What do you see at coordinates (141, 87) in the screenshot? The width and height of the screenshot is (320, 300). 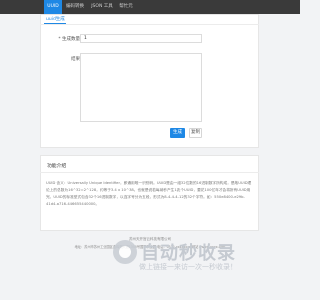 I see `result-textarea` at bounding box center [141, 87].